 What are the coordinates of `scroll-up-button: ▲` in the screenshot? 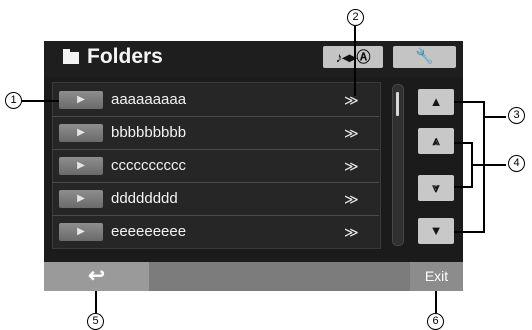 It's located at (436, 102).